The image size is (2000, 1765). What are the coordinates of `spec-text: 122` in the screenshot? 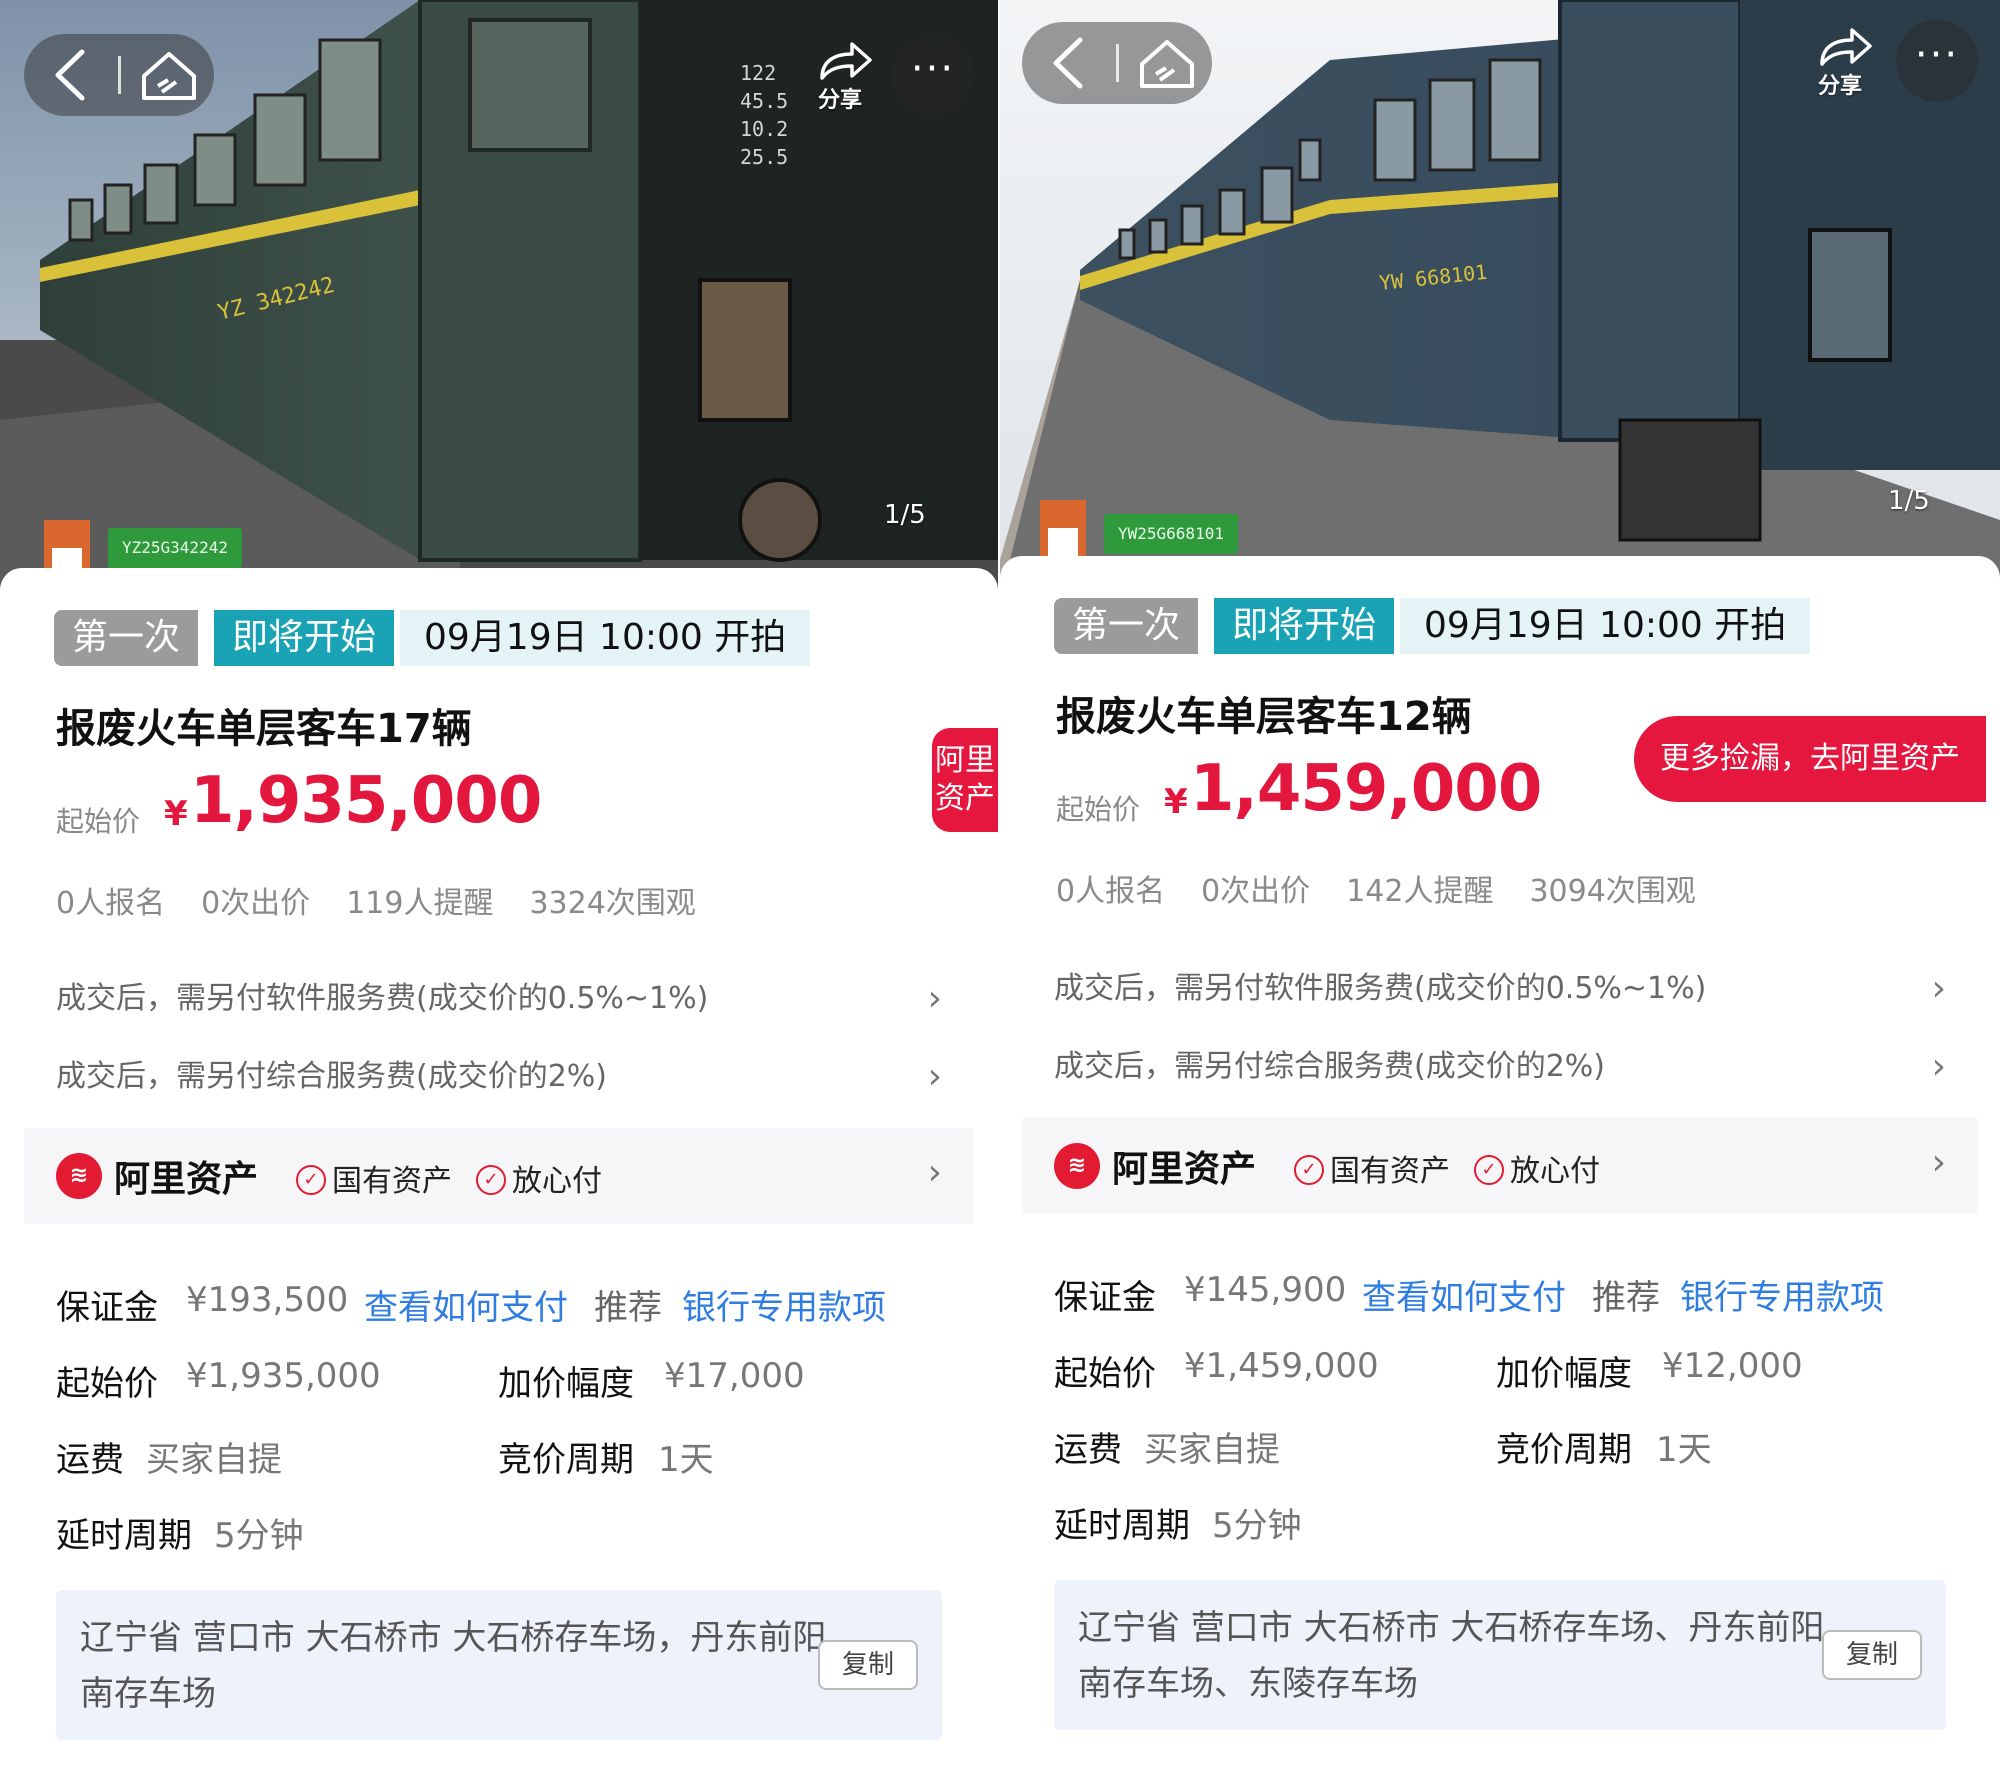 It's located at (758, 73).